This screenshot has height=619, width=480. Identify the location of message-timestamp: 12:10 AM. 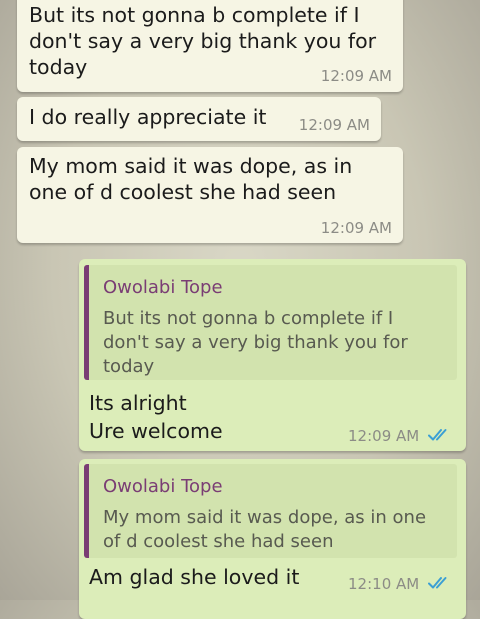
(400, 584).